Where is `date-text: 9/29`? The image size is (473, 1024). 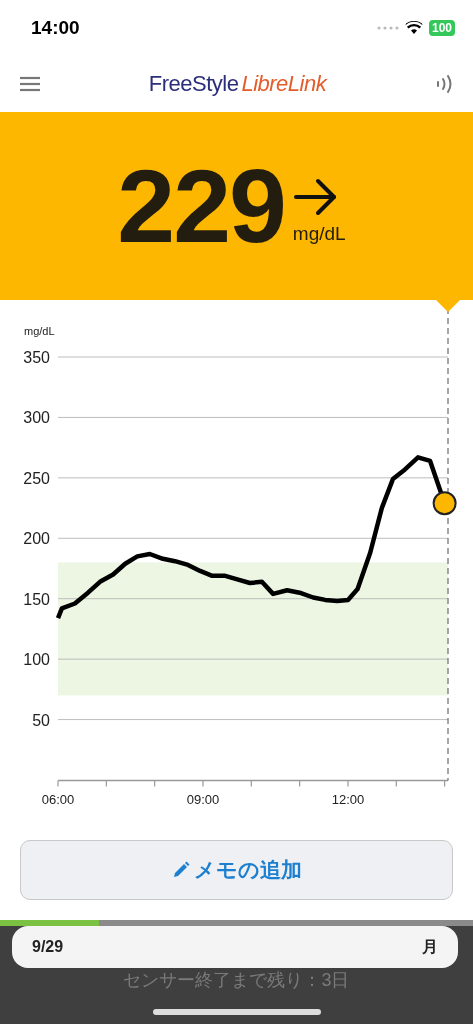 date-text: 9/29 is located at coordinates (48, 947).